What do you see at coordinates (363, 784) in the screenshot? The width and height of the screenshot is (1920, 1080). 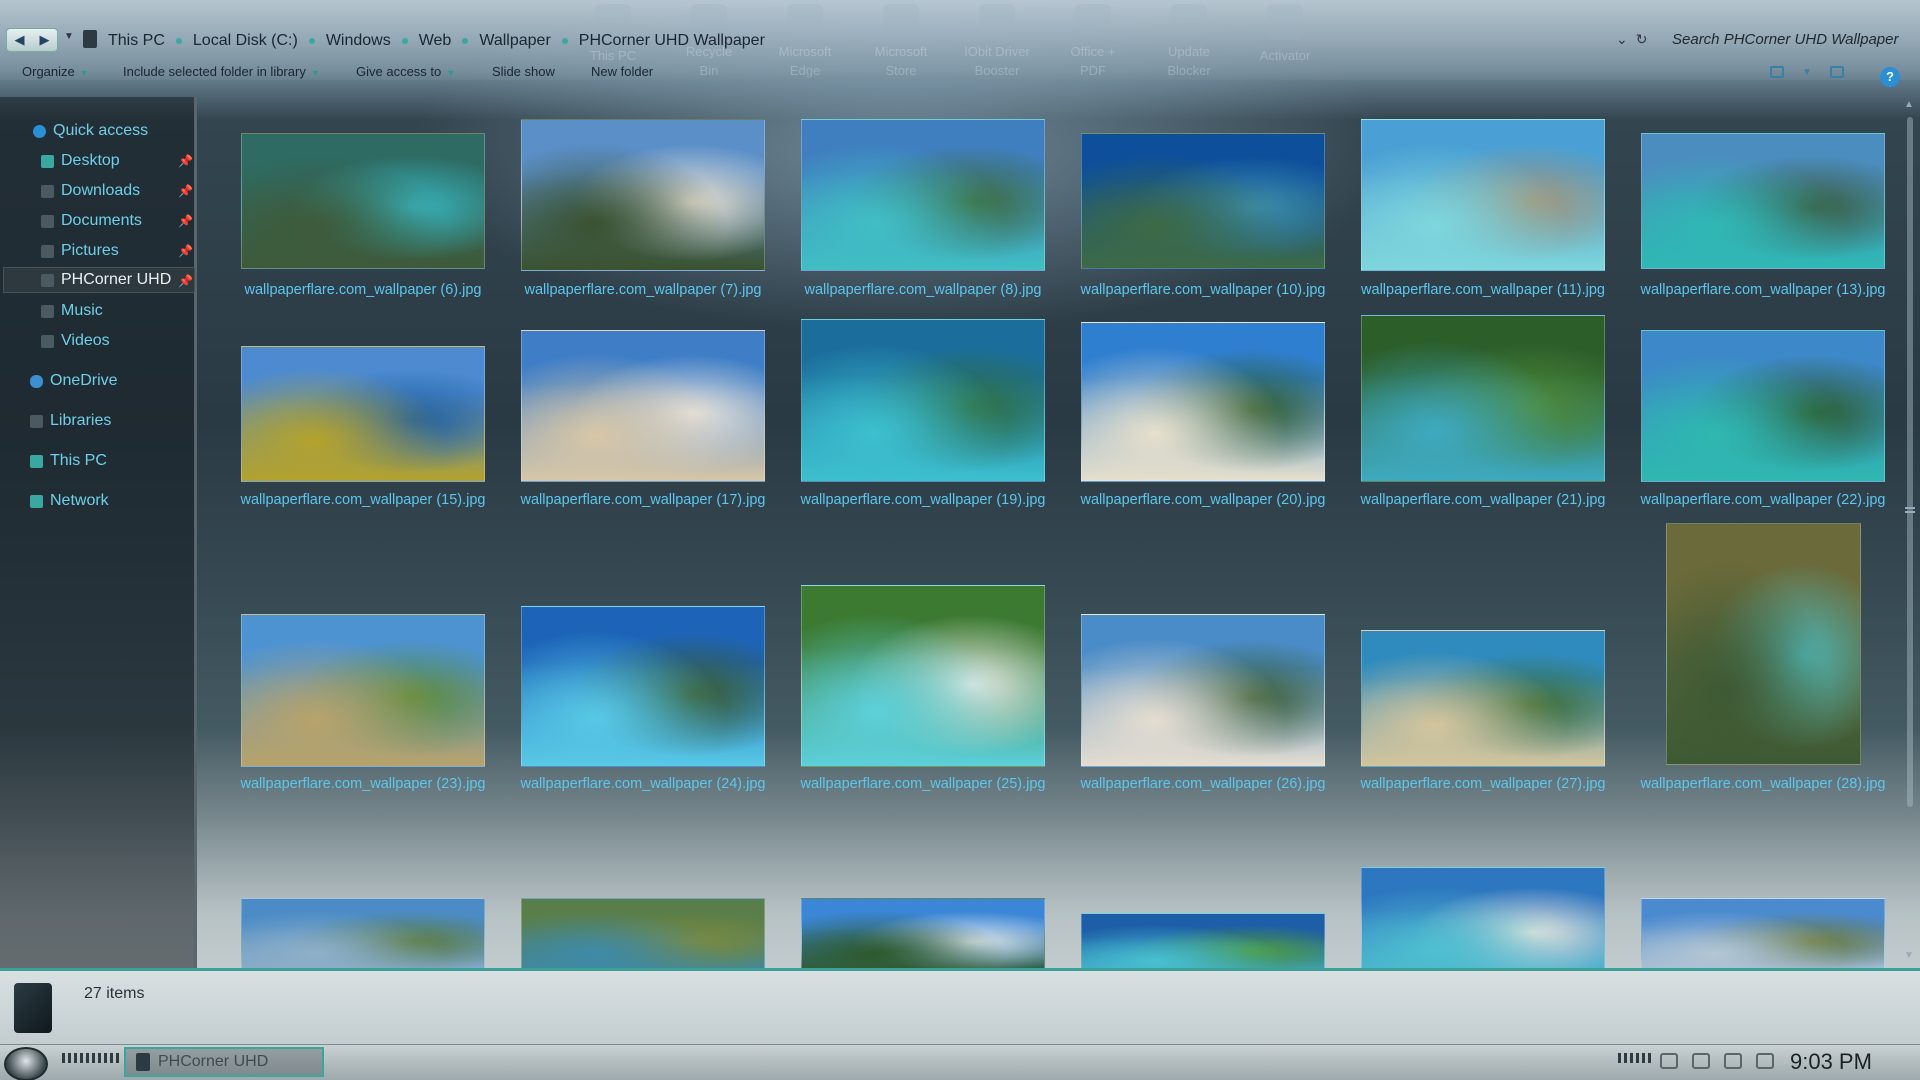 I see `file-name-label: wallpaperflare.com_wallpaper (23).jpg` at bounding box center [363, 784].